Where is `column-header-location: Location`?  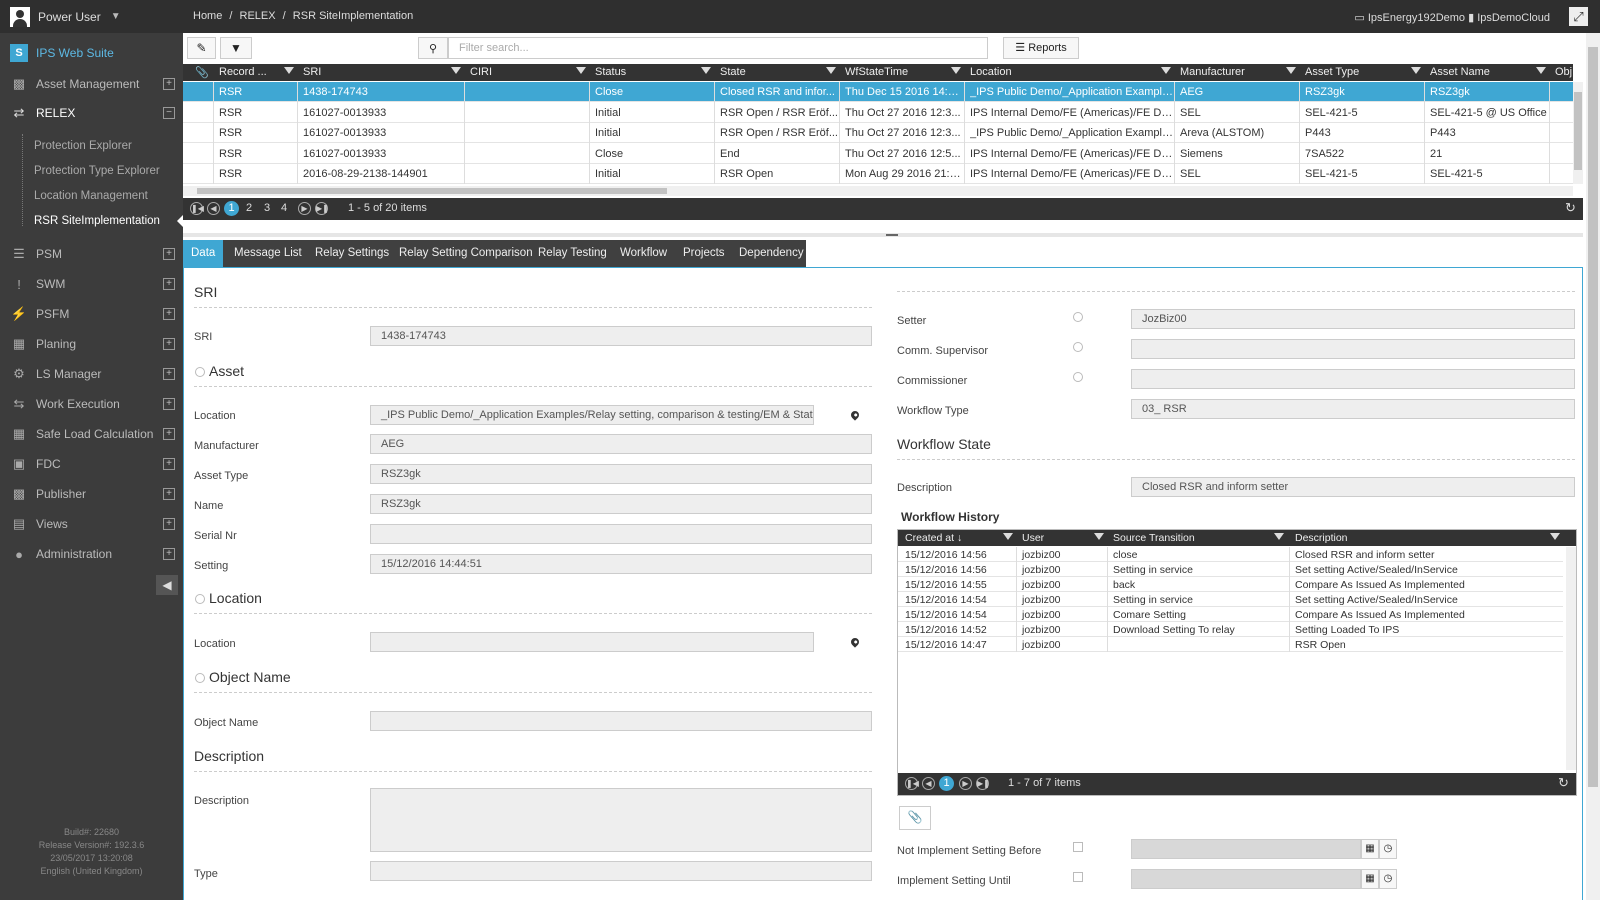
column-header-location: Location is located at coordinates (991, 73).